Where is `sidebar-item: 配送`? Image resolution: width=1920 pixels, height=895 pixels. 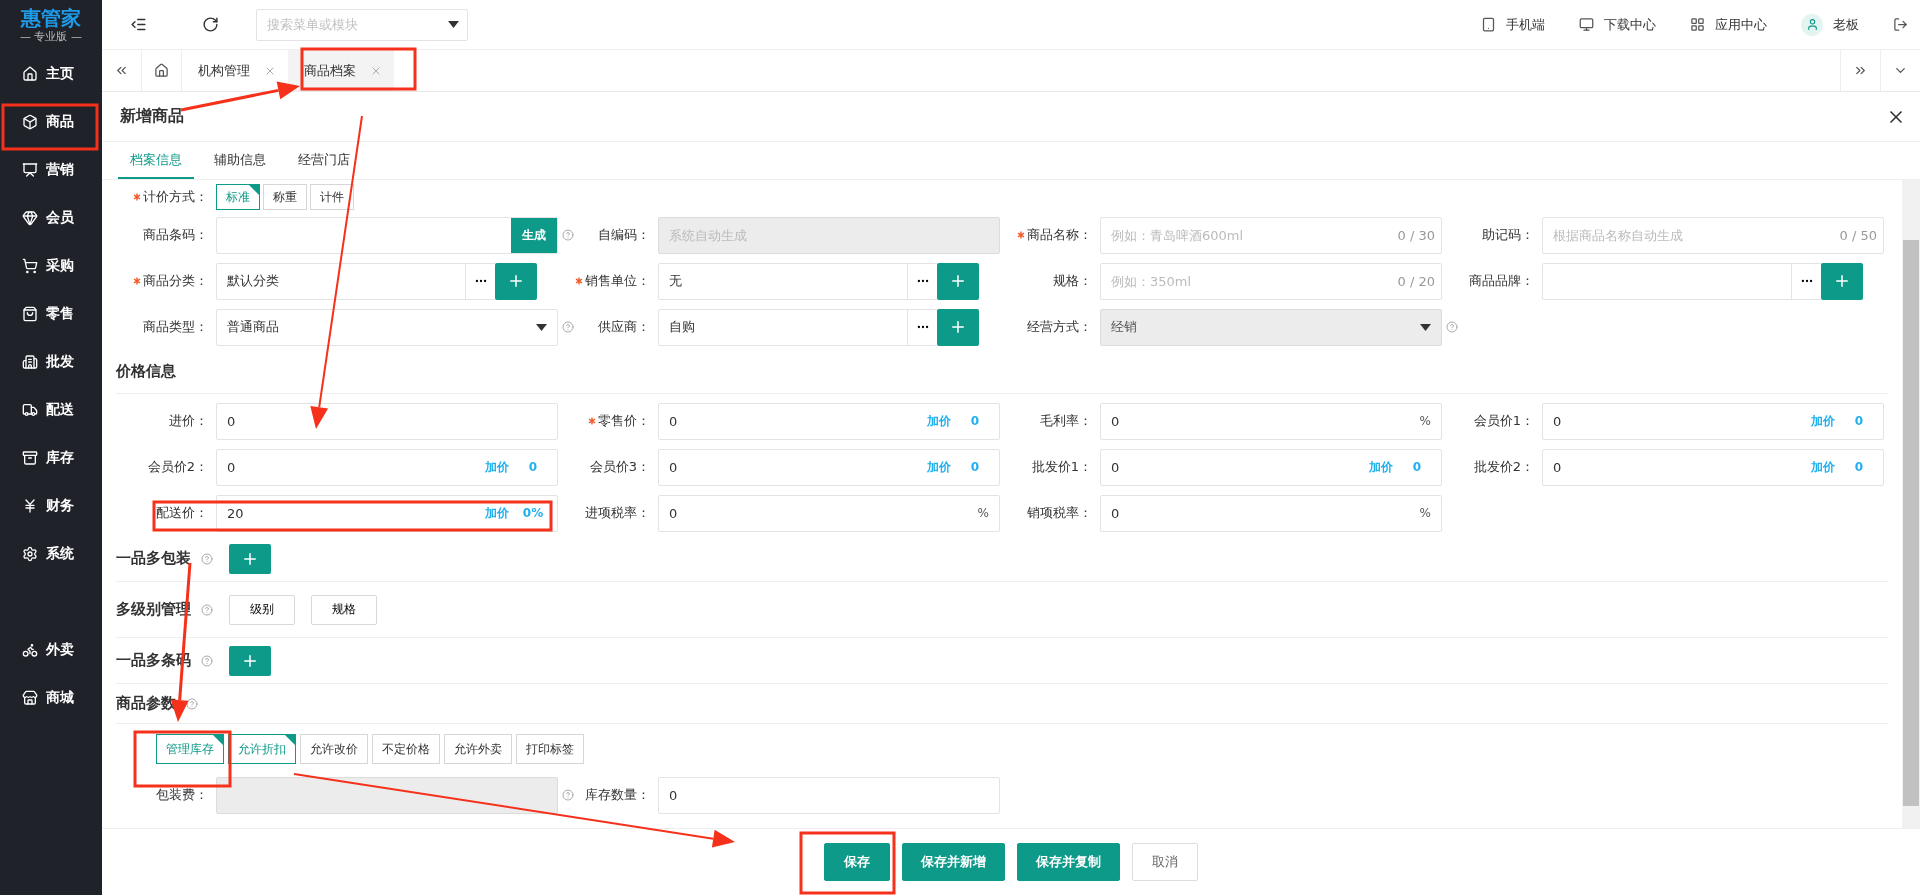
sidebar-item: 配送 is located at coordinates (51, 410).